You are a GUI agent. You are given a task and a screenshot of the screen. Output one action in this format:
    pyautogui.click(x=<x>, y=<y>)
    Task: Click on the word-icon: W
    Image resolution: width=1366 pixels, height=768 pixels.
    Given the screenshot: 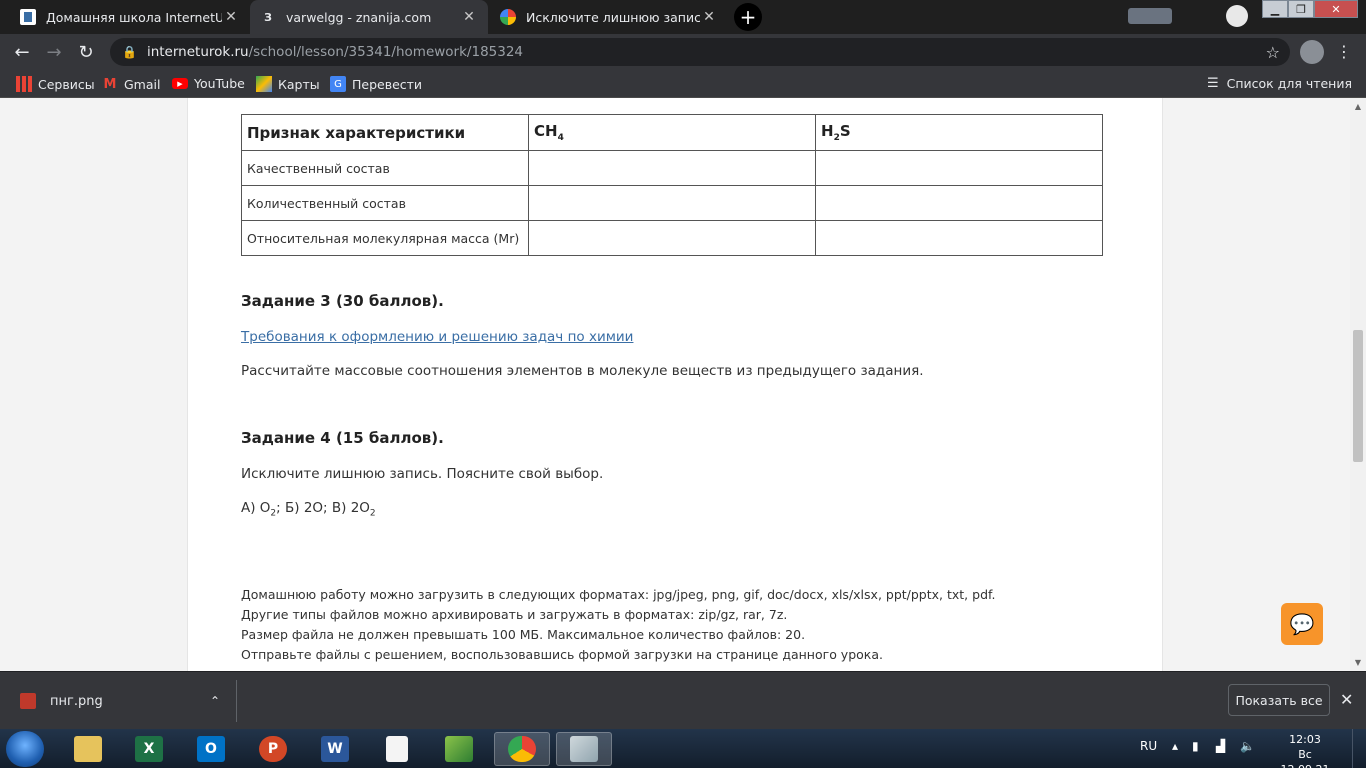 What is the action you would take?
    pyautogui.click(x=335, y=749)
    